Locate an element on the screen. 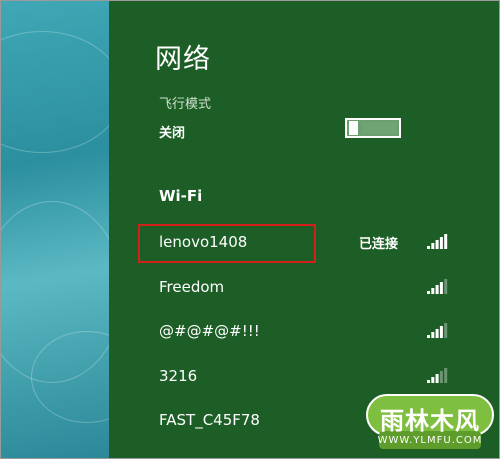 Image resolution: width=500 pixels, height=459 pixels. airplane-mode-toggle is located at coordinates (373, 128).